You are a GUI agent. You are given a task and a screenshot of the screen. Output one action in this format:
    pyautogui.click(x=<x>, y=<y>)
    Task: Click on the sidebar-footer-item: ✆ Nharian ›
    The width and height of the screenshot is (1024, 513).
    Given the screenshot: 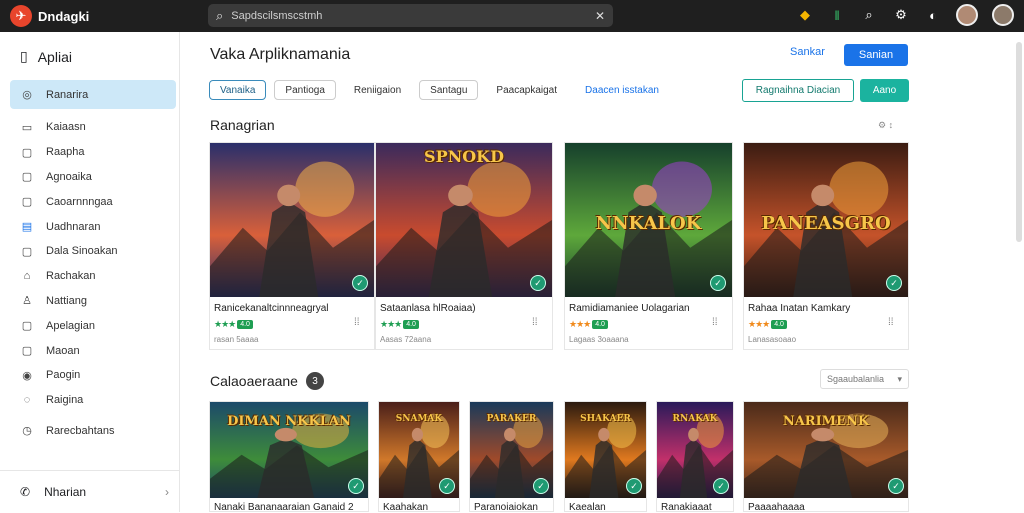 What is the action you would take?
    pyautogui.click(x=89, y=491)
    